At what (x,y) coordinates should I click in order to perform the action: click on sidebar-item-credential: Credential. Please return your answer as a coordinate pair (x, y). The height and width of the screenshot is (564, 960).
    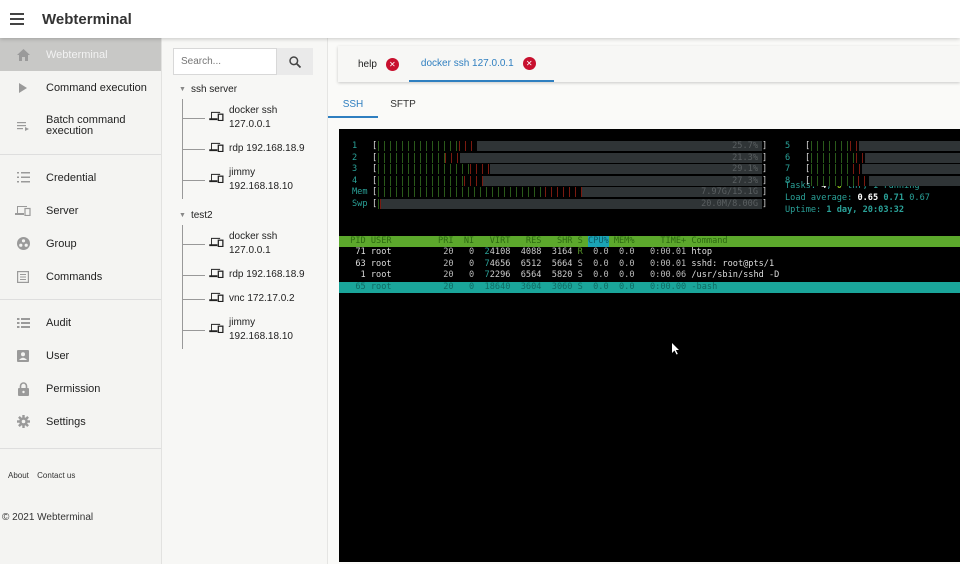
    Looking at the image, I should click on (80, 177).